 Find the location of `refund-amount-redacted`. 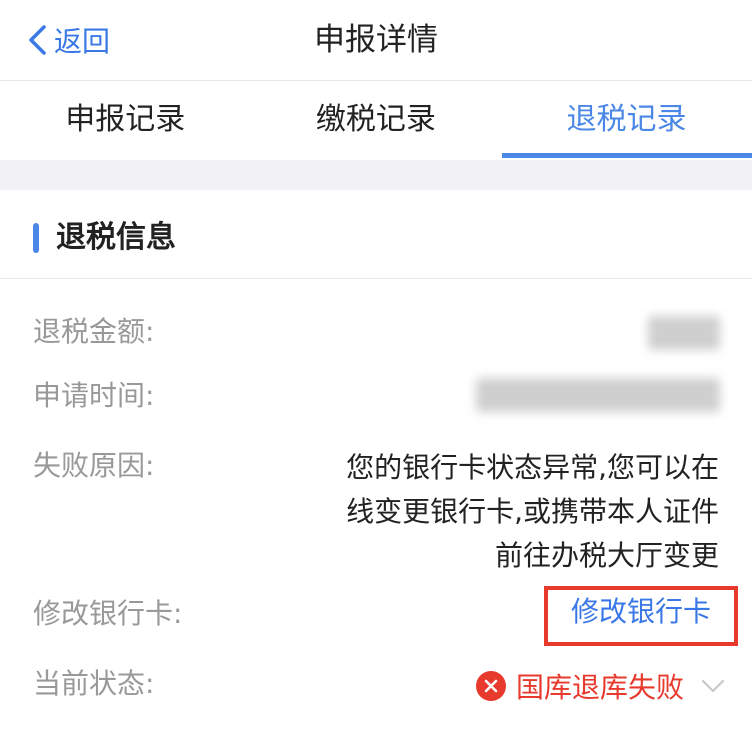

refund-amount-redacted is located at coordinates (684, 333).